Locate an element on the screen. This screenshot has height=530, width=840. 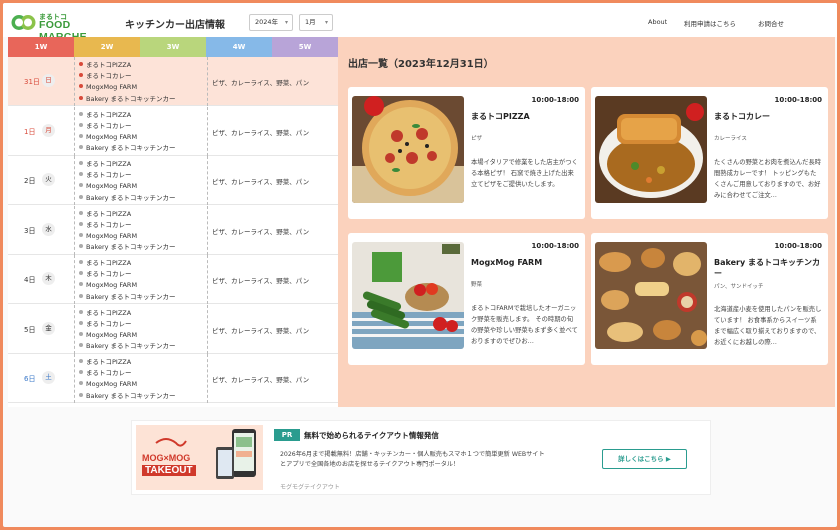
day-cell: 1日月 is located at coordinates (40, 131).